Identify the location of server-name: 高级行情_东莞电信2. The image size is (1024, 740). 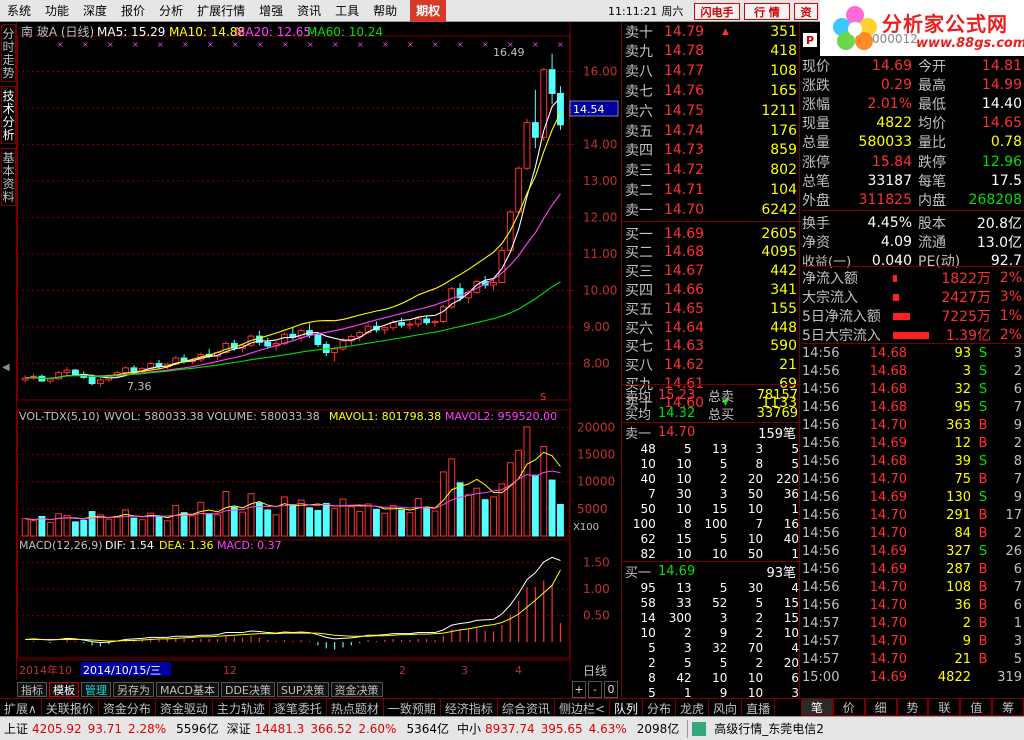
(769, 728).